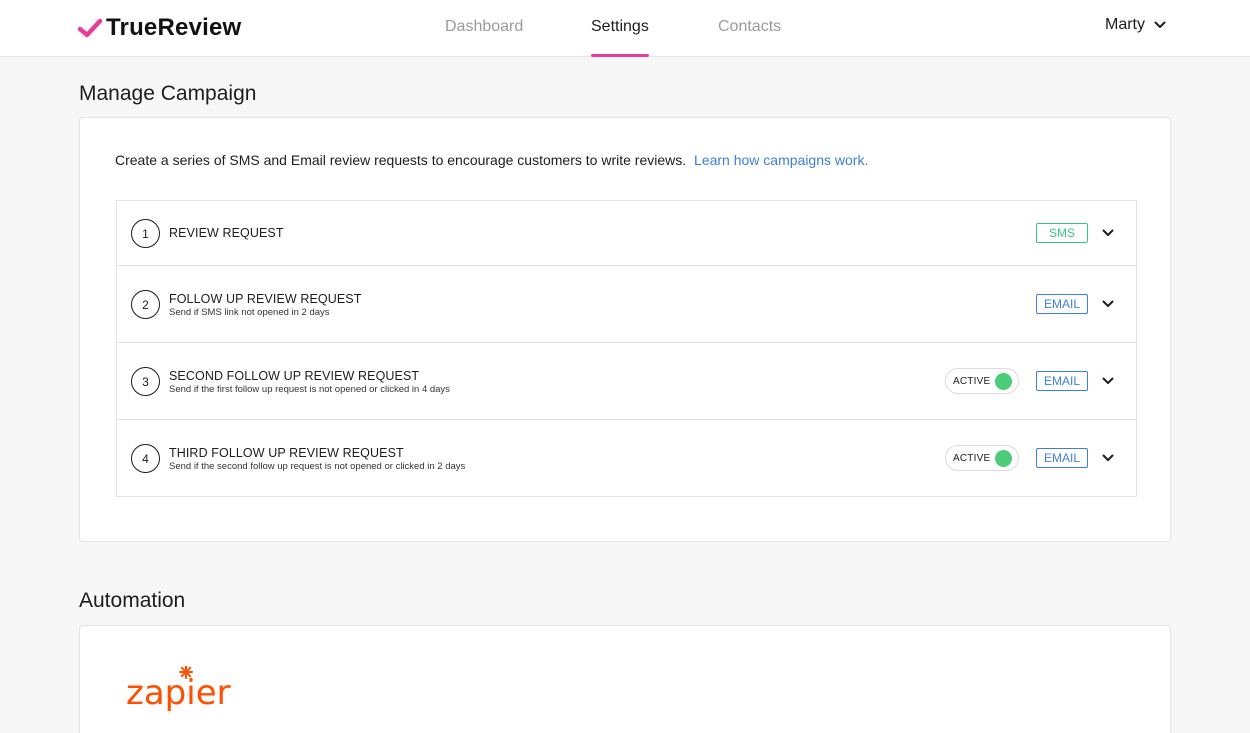 The image size is (1250, 733). I want to click on automation-title: Automation, so click(132, 600).